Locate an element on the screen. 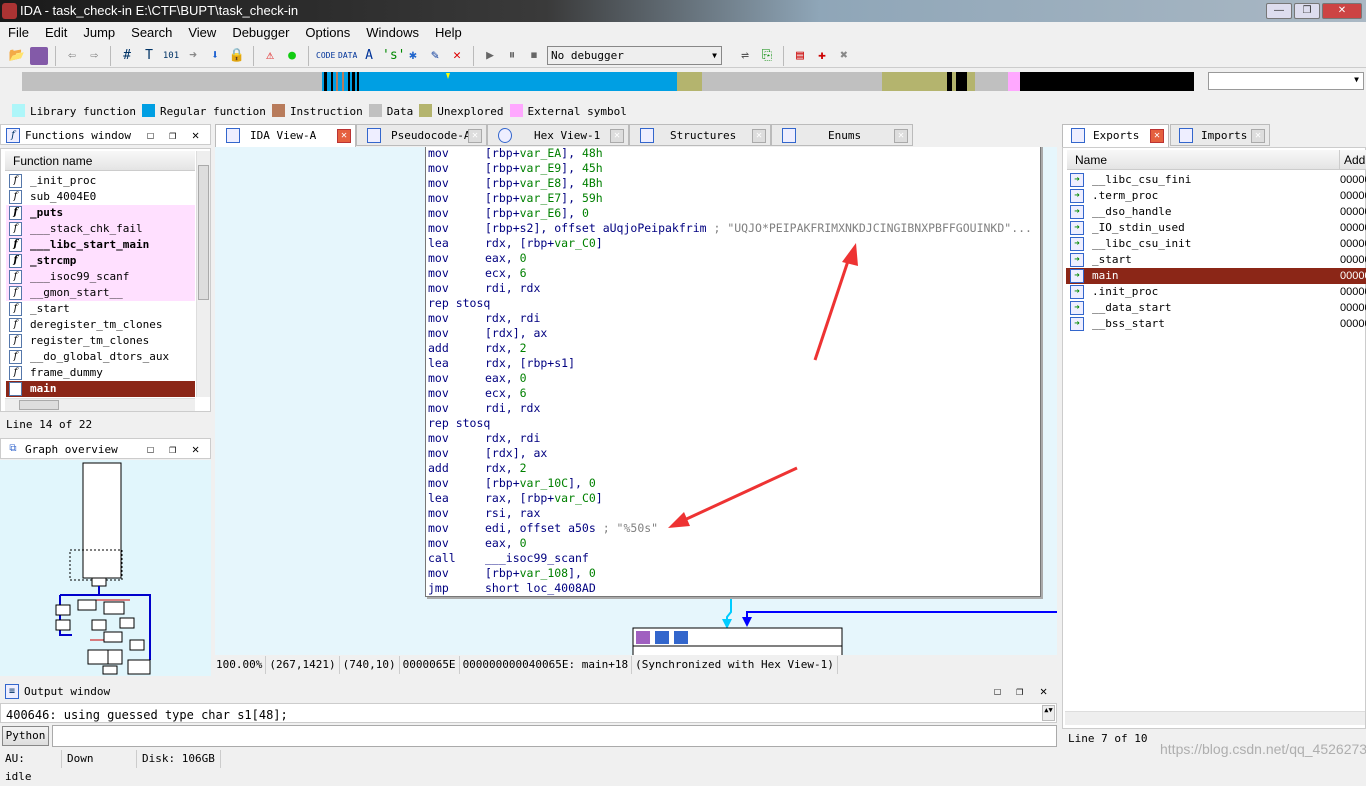  function-item: f main is located at coordinates (100, 389).